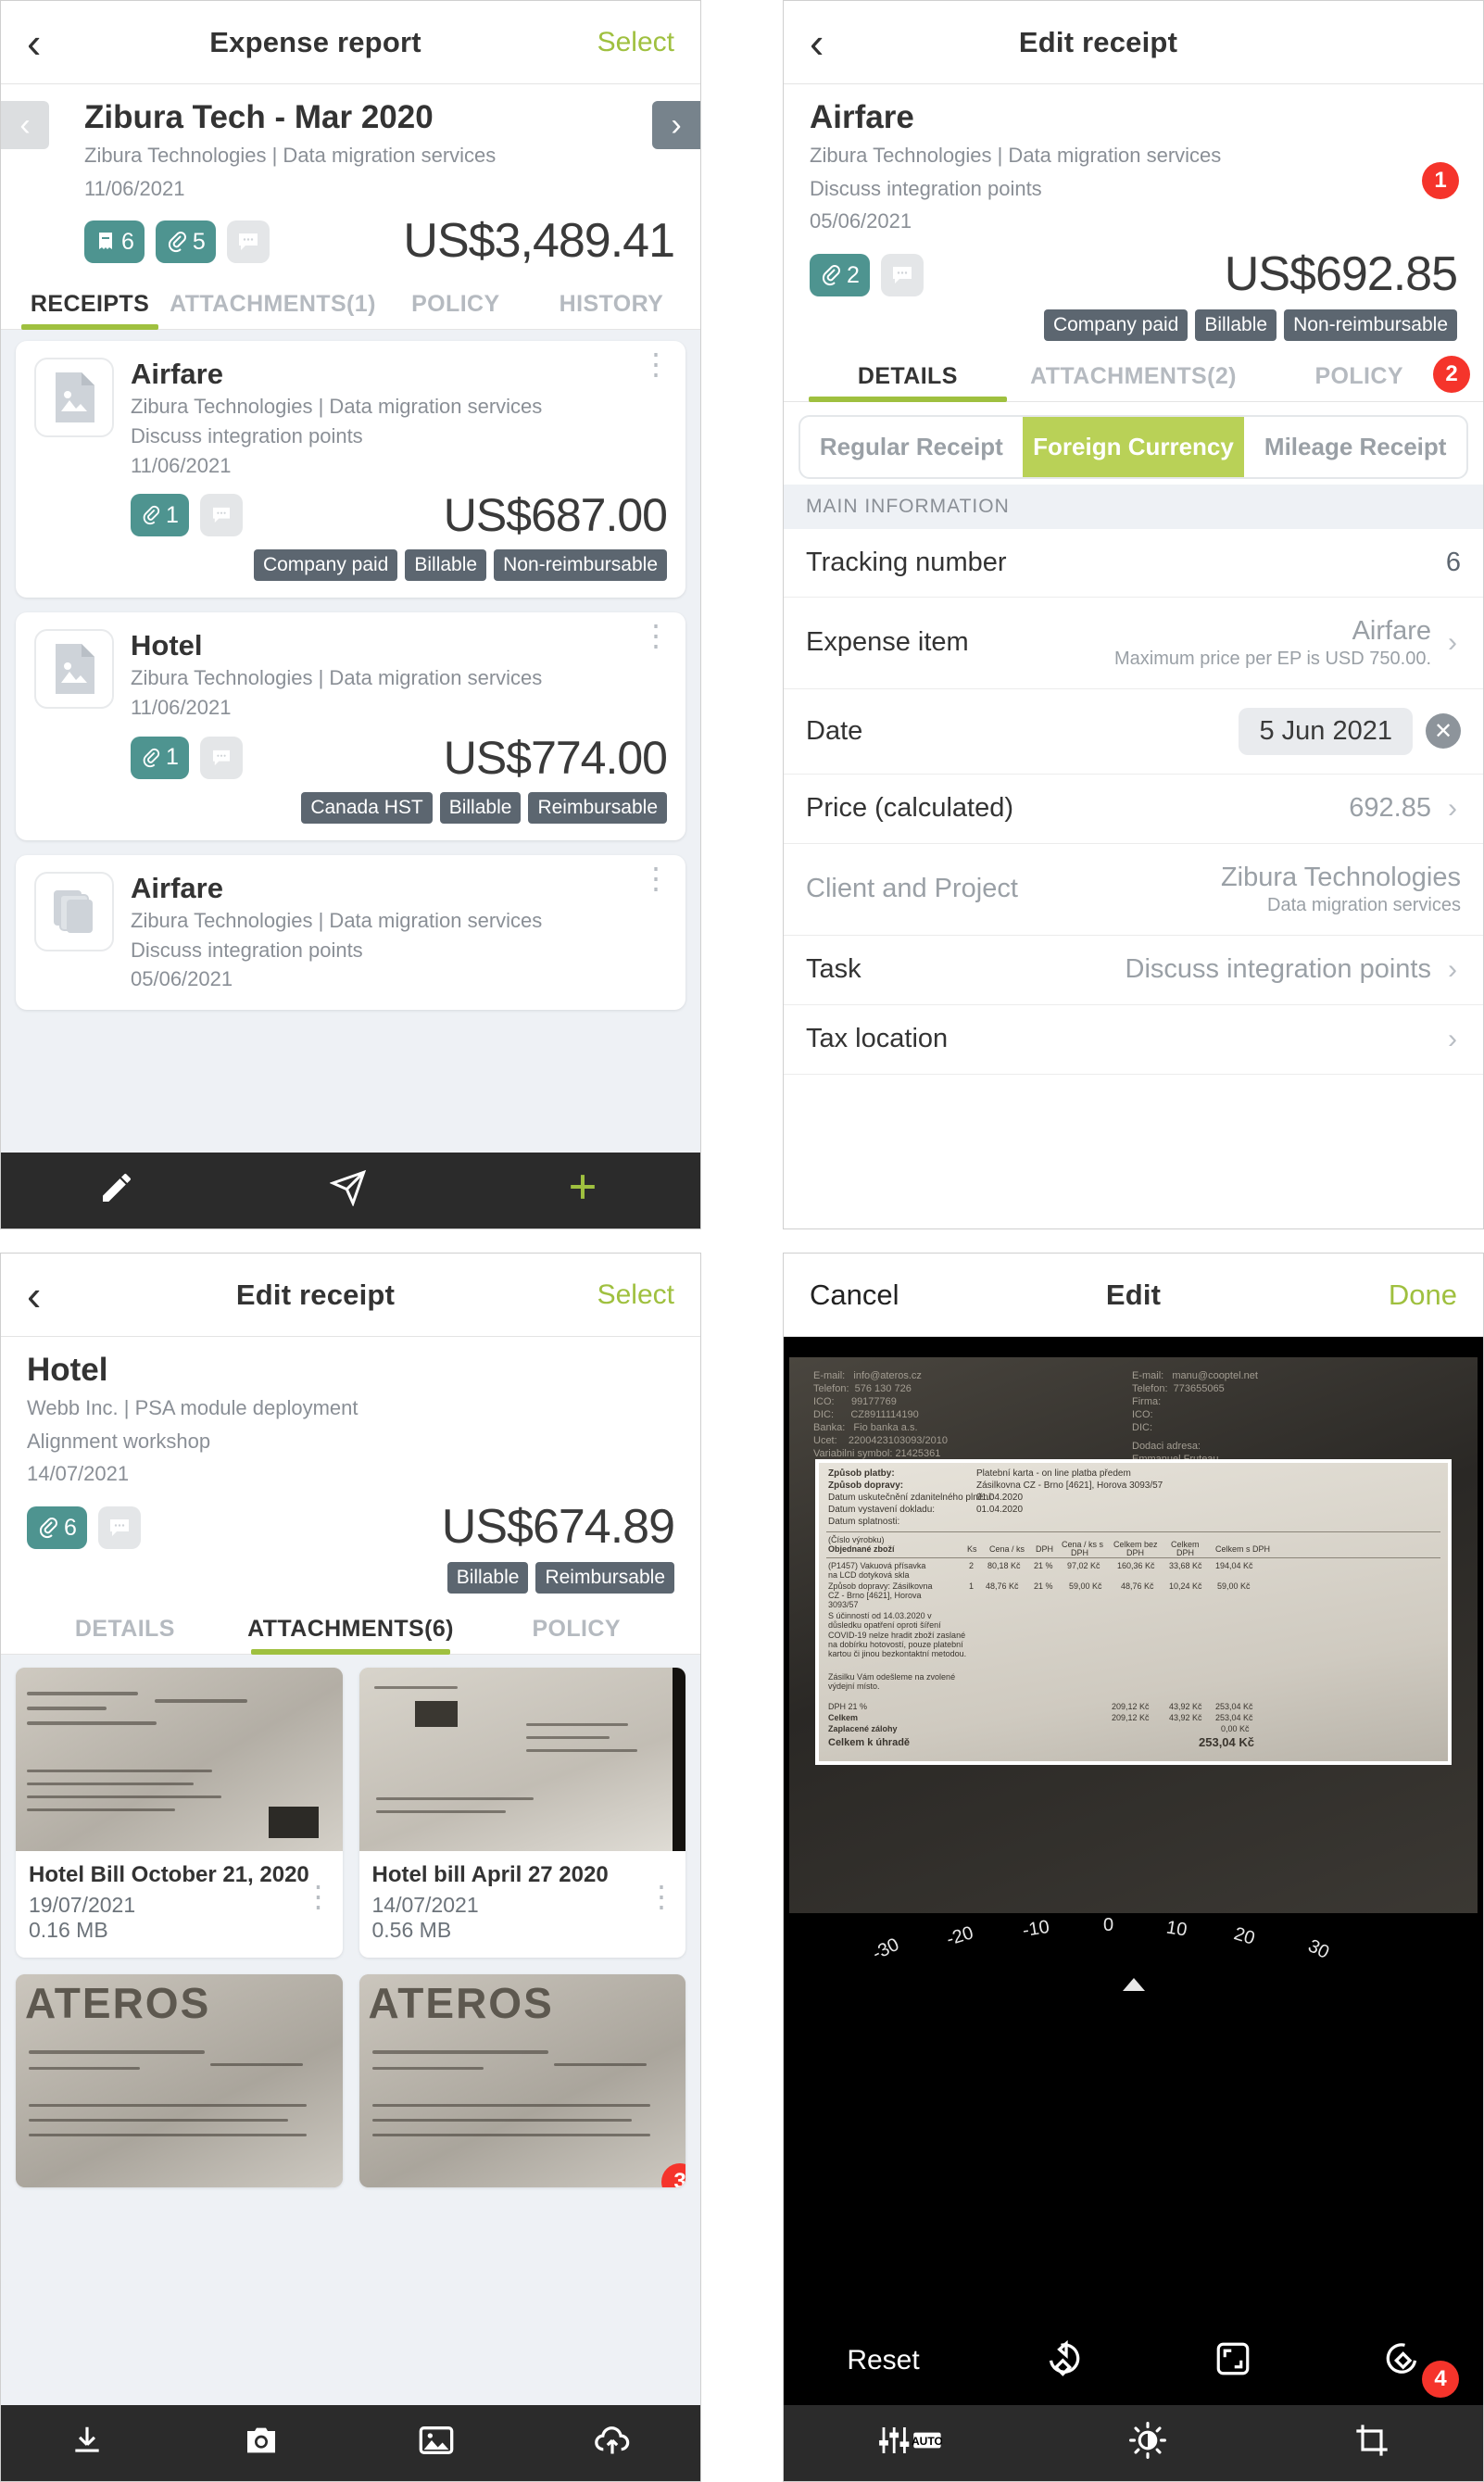 This screenshot has width=1484, height=2482. What do you see at coordinates (348, 1190) in the screenshot?
I see `send-icon` at bounding box center [348, 1190].